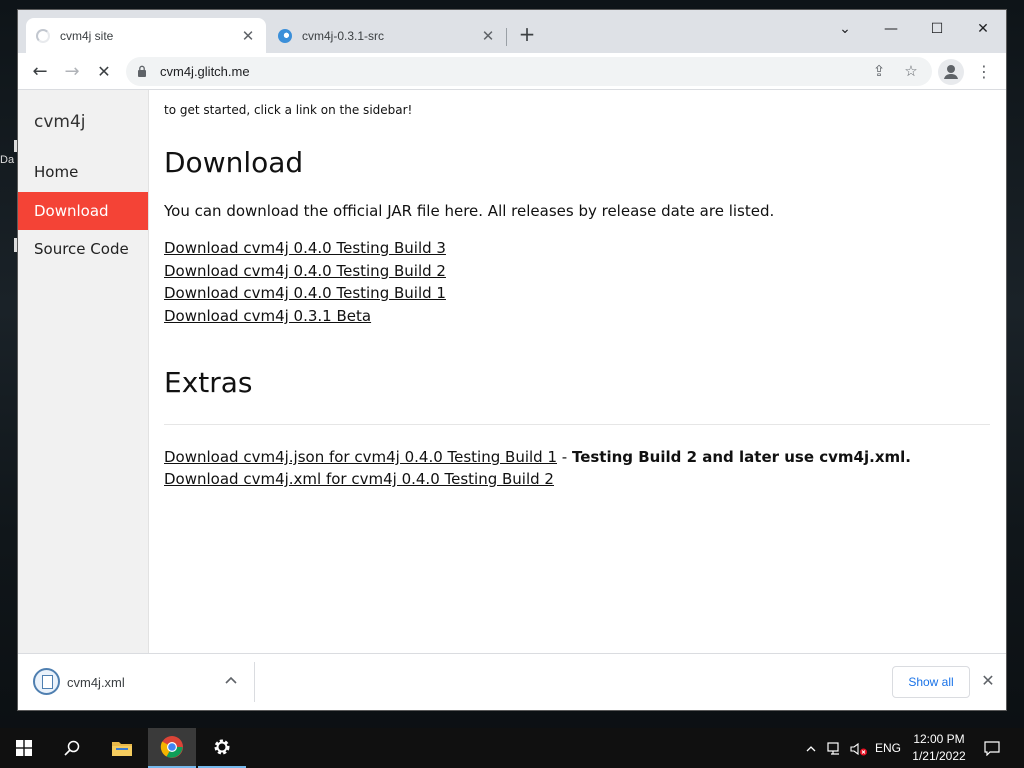 This screenshot has width=1024, height=768. What do you see at coordinates (845, 29) in the screenshot?
I see `tab-search-button: ⌄` at bounding box center [845, 29].